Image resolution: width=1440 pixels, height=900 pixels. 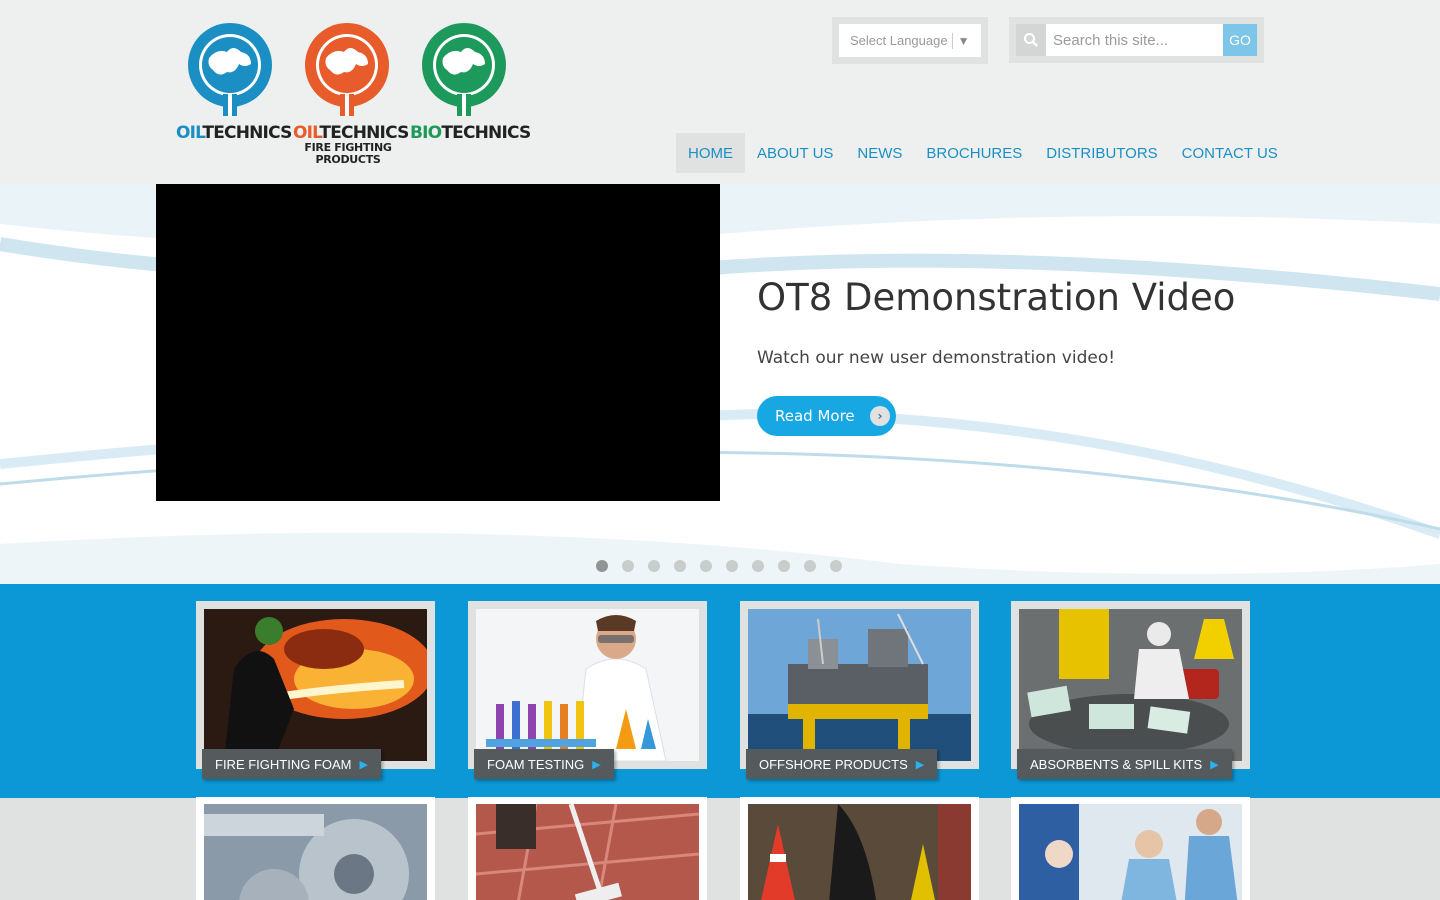 I want to click on language-select: Select Language ▼, so click(x=910, y=40).